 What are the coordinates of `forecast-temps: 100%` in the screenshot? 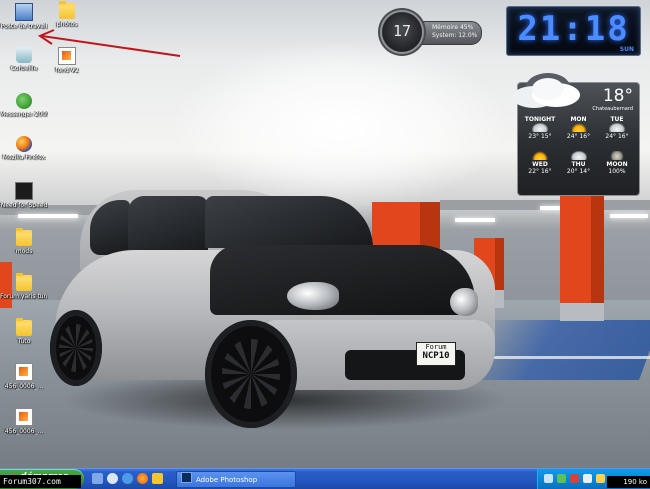 It's located at (617, 171).